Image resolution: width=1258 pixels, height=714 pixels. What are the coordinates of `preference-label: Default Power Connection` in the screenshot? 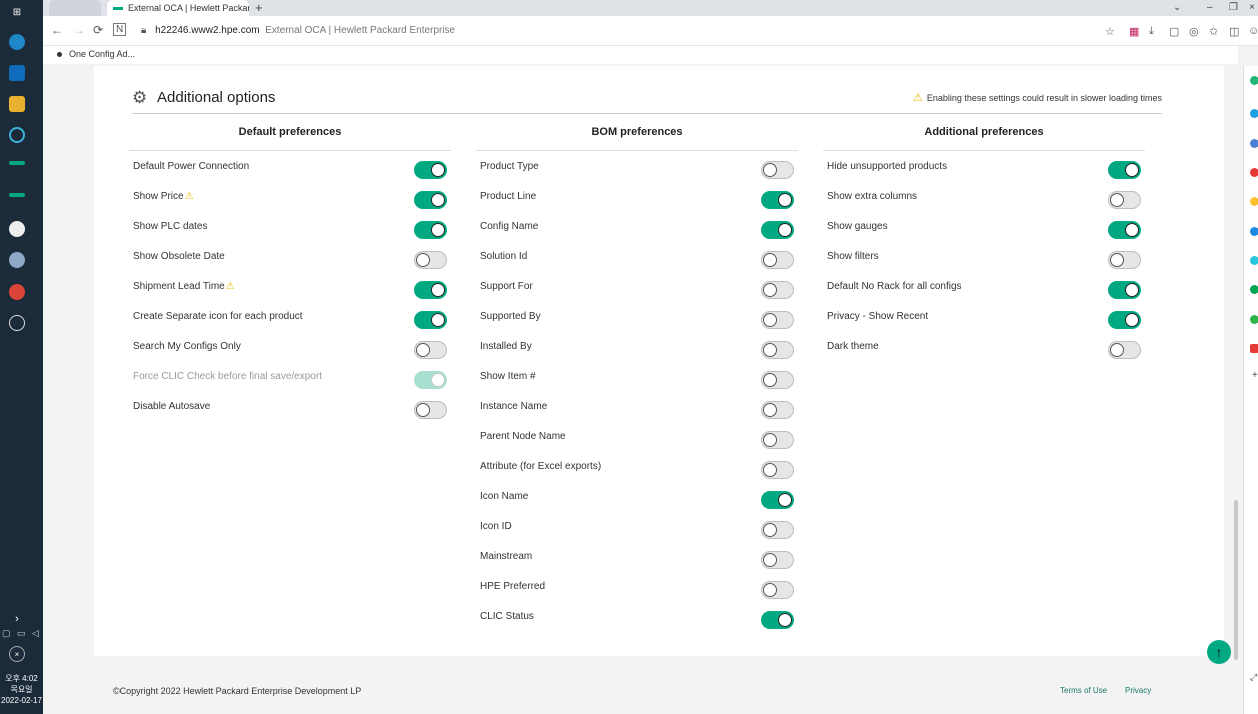 It's located at (191, 166).